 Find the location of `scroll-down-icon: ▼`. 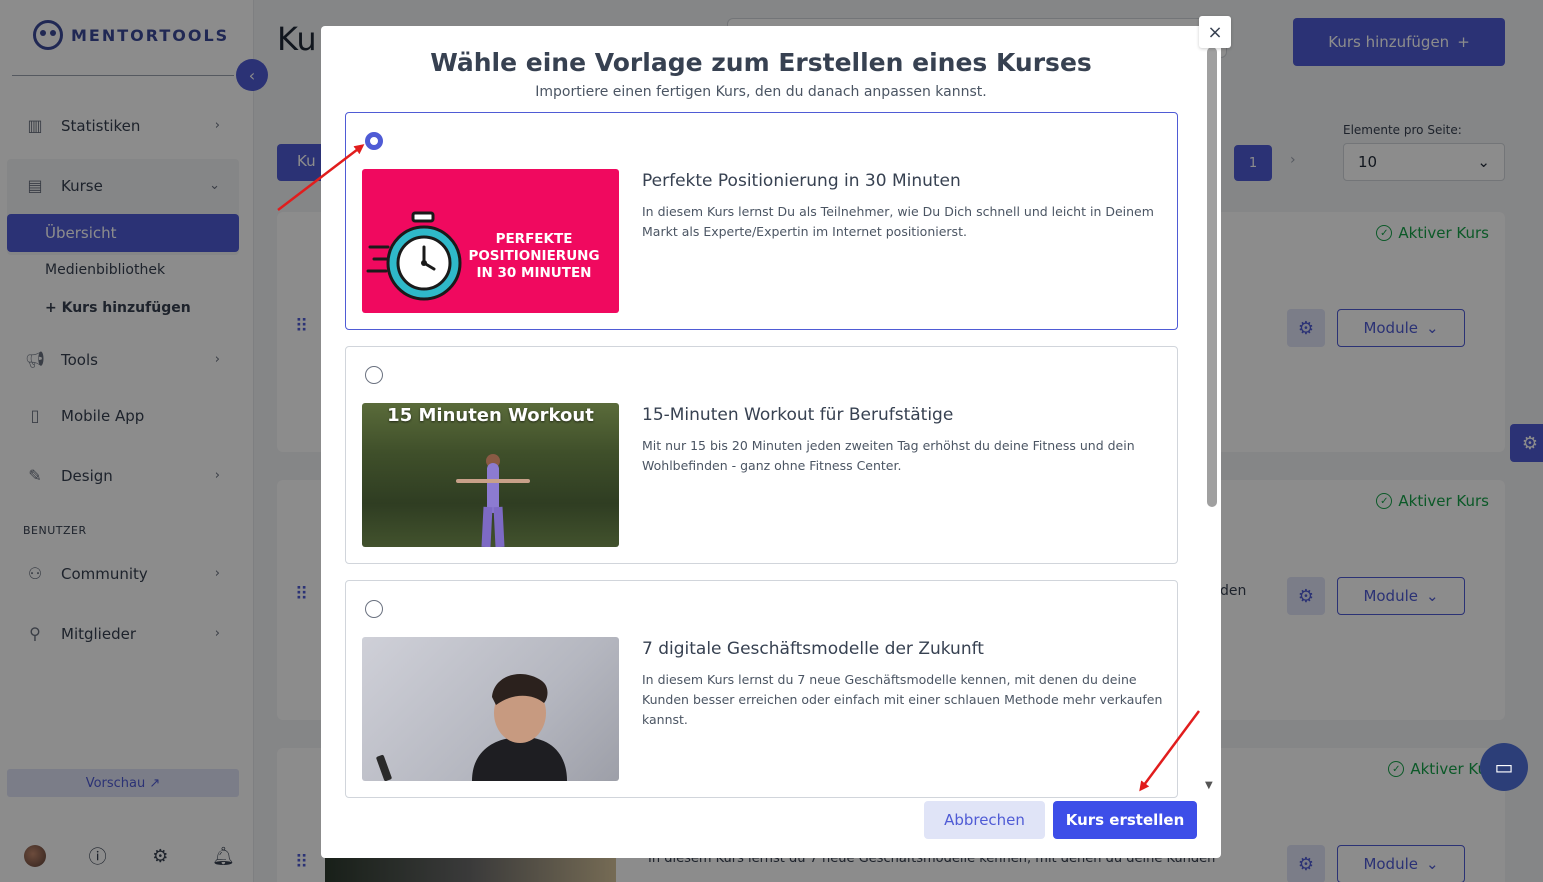

scroll-down-icon: ▼ is located at coordinates (1209, 785).